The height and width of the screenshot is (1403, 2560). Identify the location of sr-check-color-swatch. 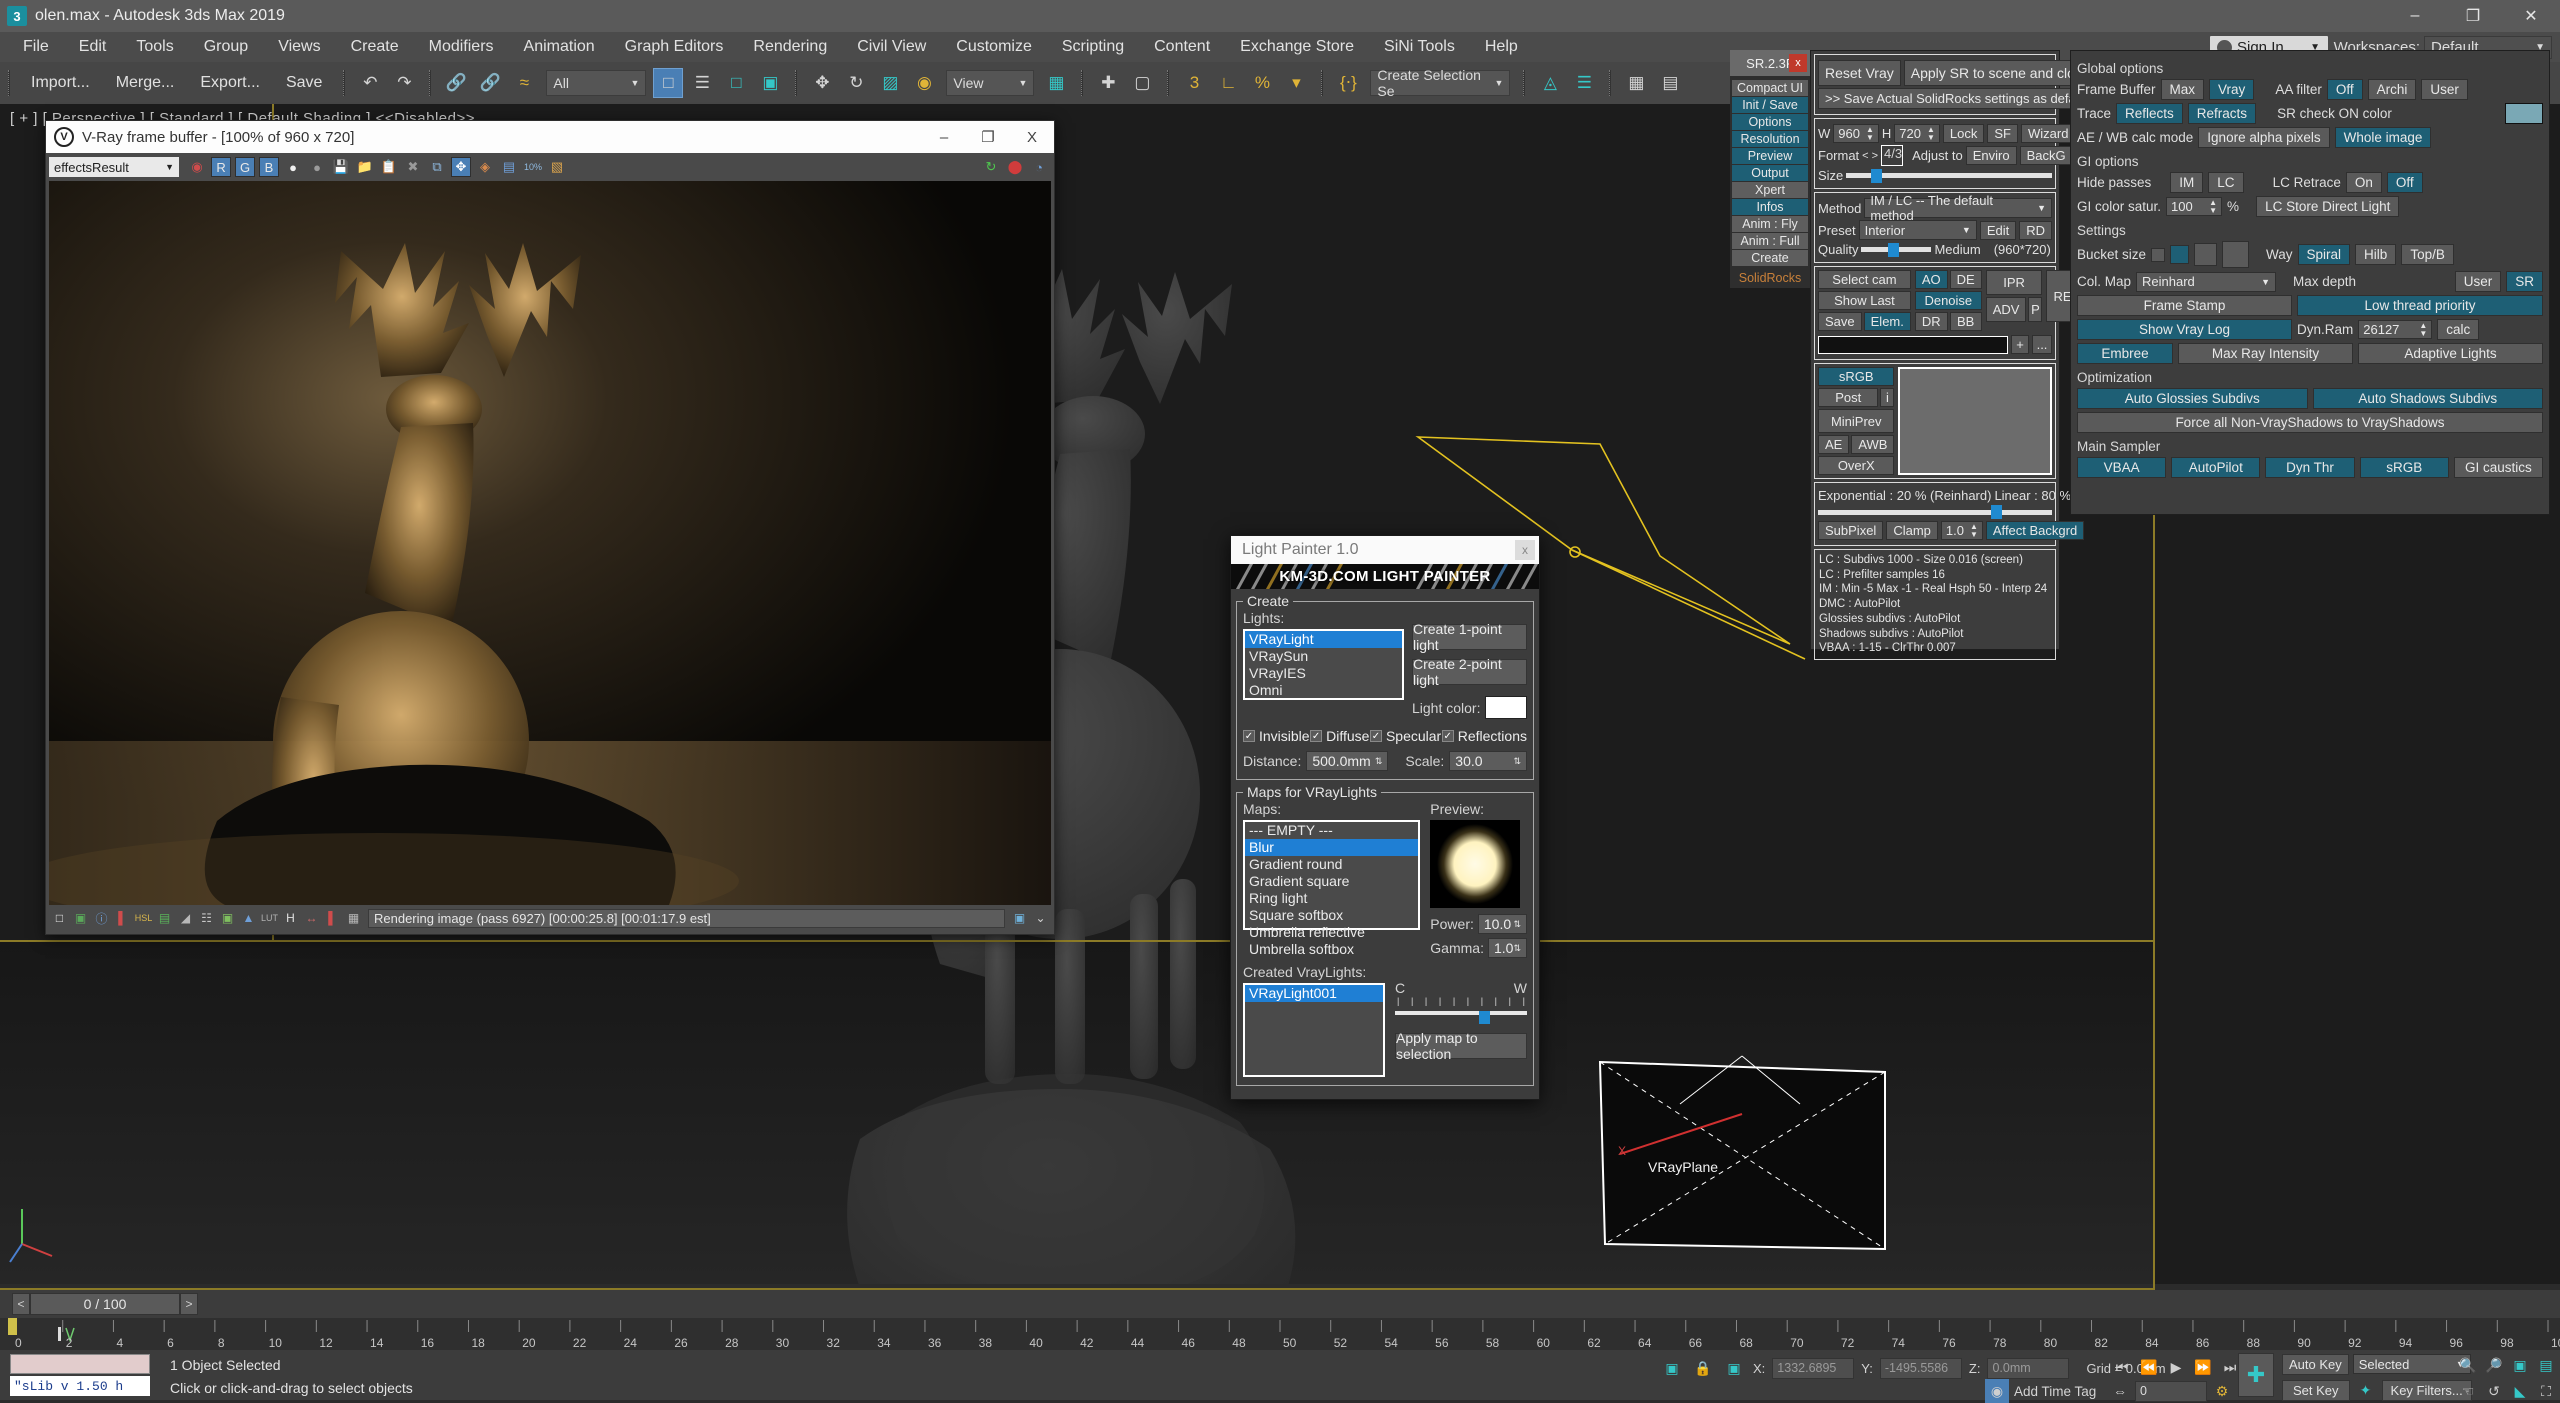
(2524, 113).